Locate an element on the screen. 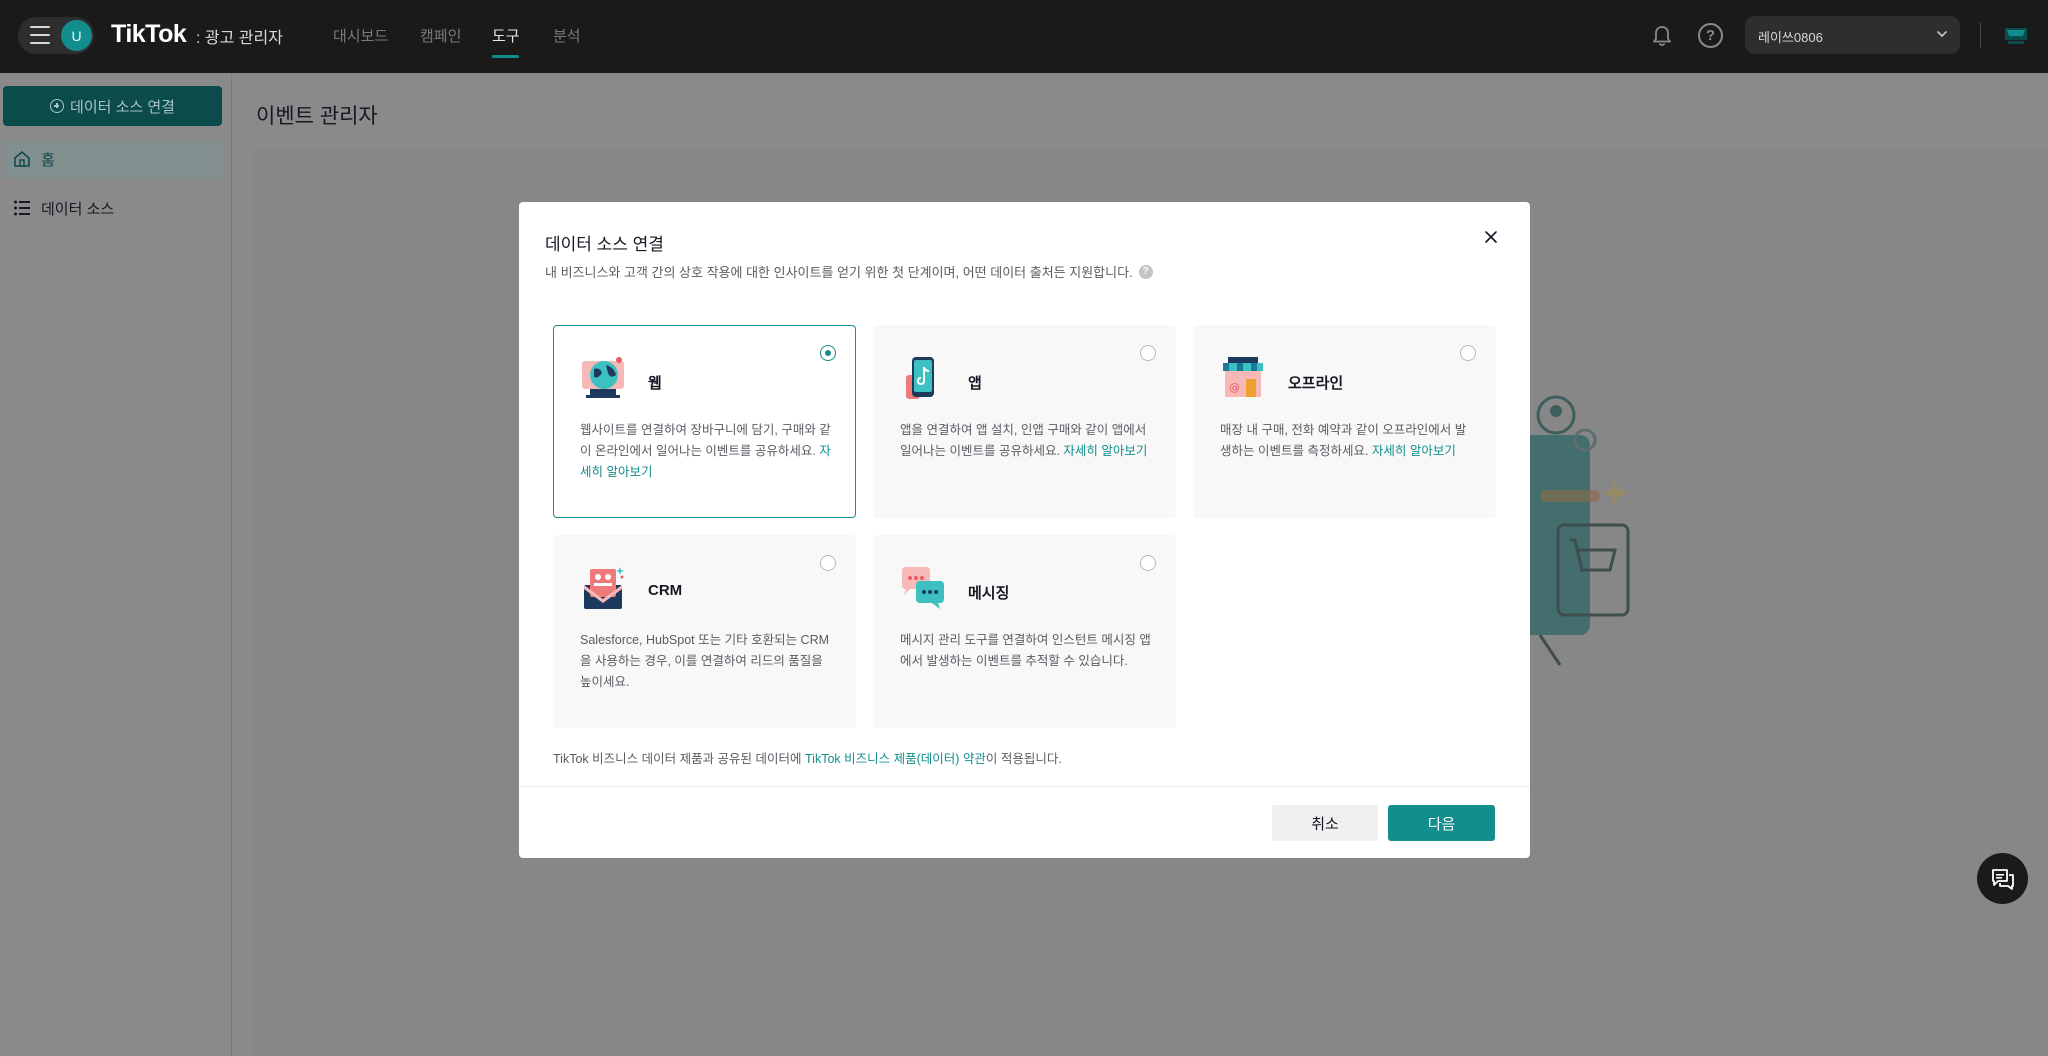 Image resolution: width=2048 pixels, height=1056 pixels. help-icon: ? is located at coordinates (1710, 35).